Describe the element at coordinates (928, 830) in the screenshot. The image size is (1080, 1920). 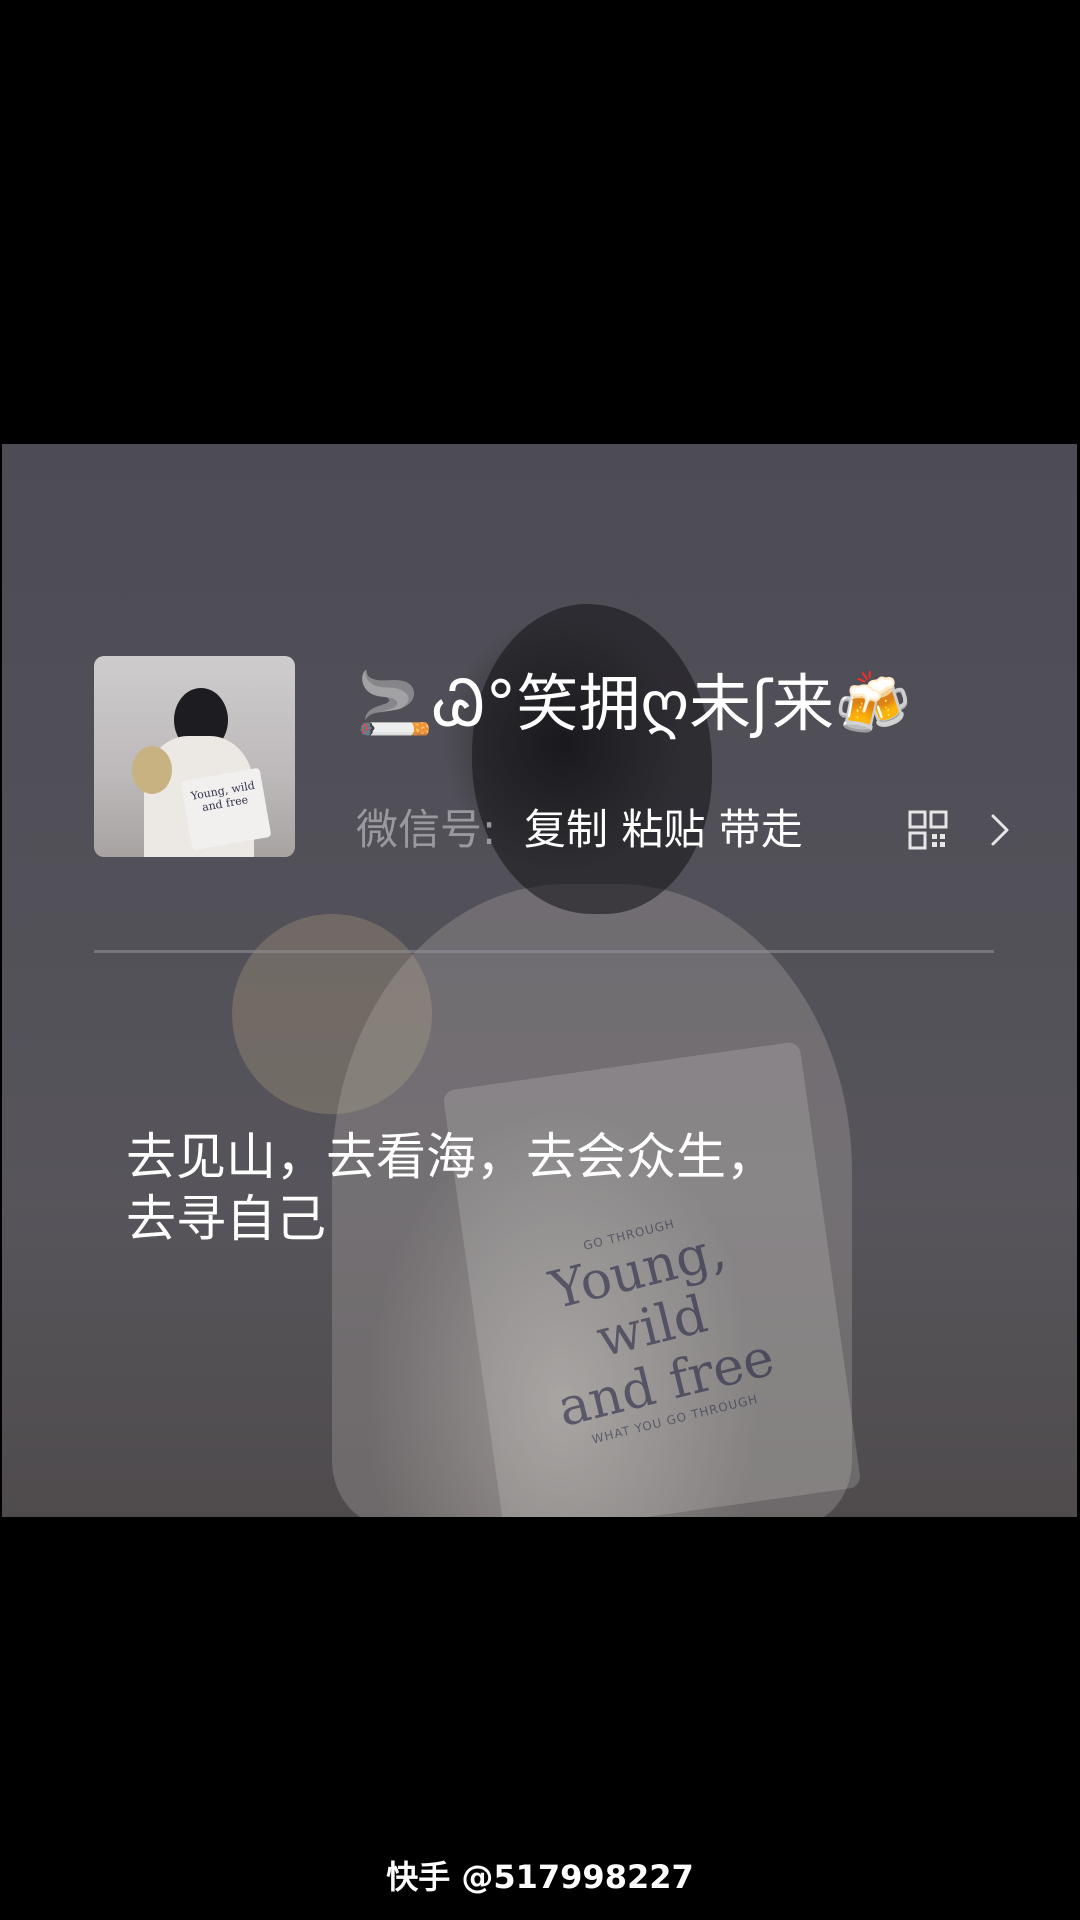
I see `qr-code-icon` at that location.